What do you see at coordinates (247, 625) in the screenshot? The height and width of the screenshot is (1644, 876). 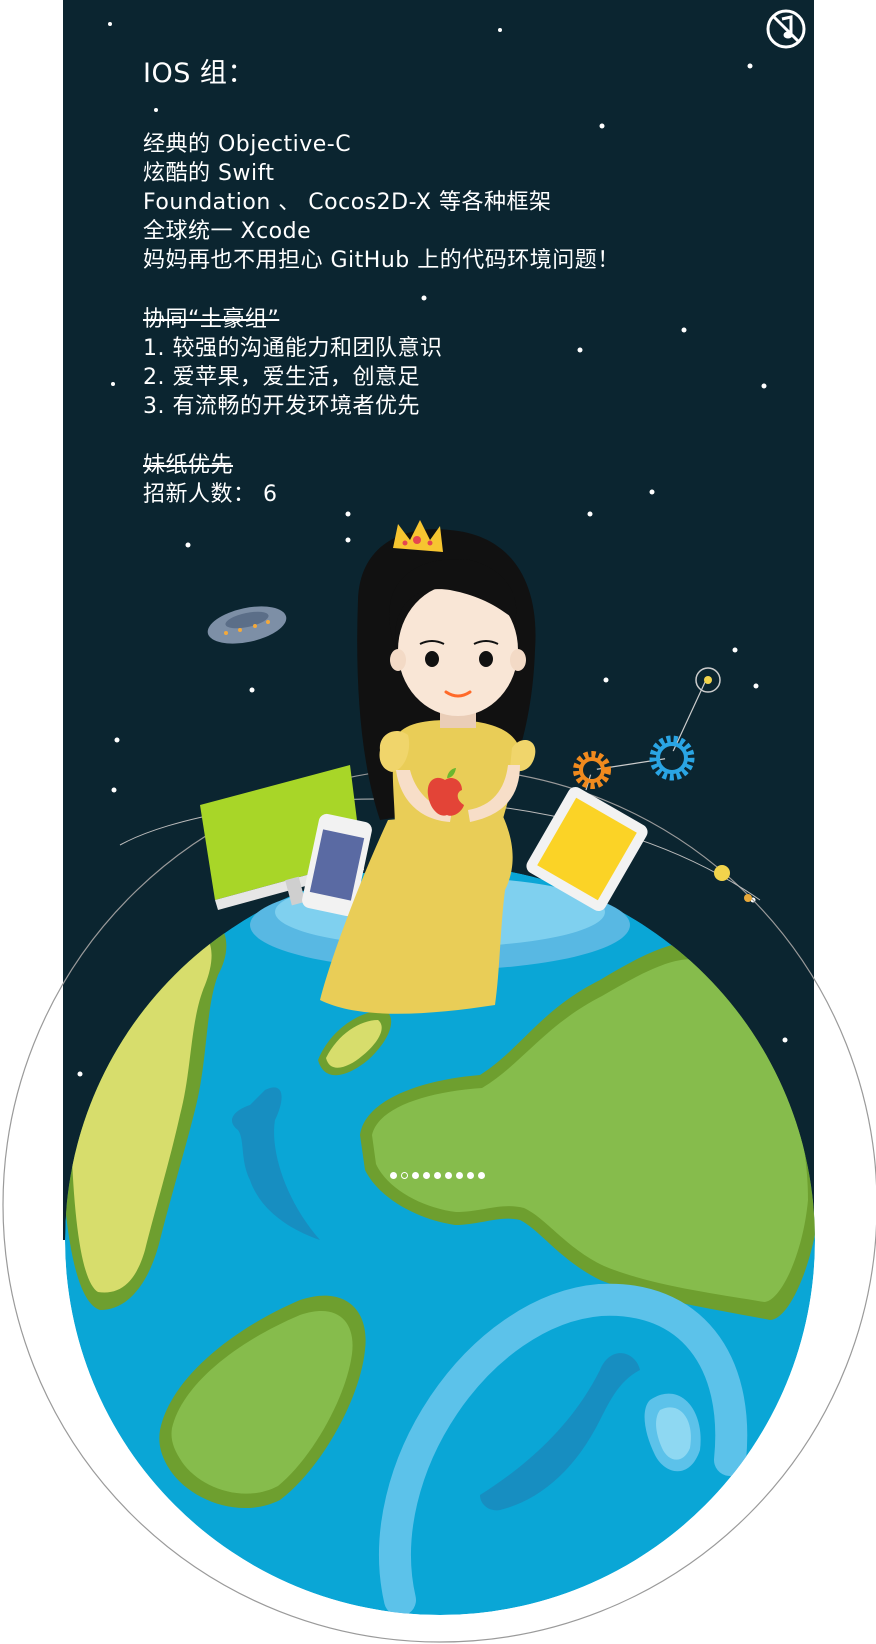 I see `ufo-icon` at bounding box center [247, 625].